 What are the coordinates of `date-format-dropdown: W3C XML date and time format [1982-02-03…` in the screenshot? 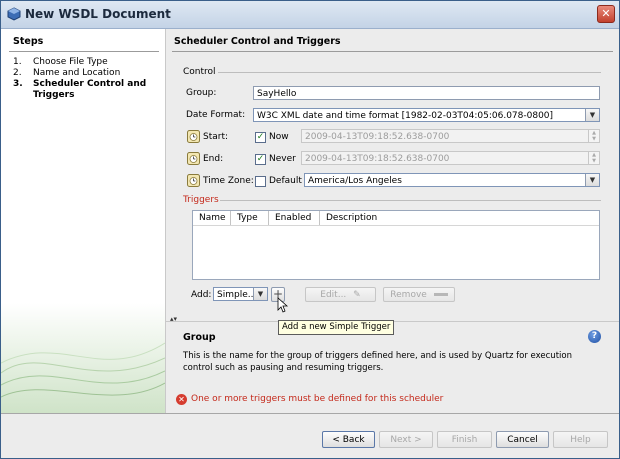 It's located at (426, 115).